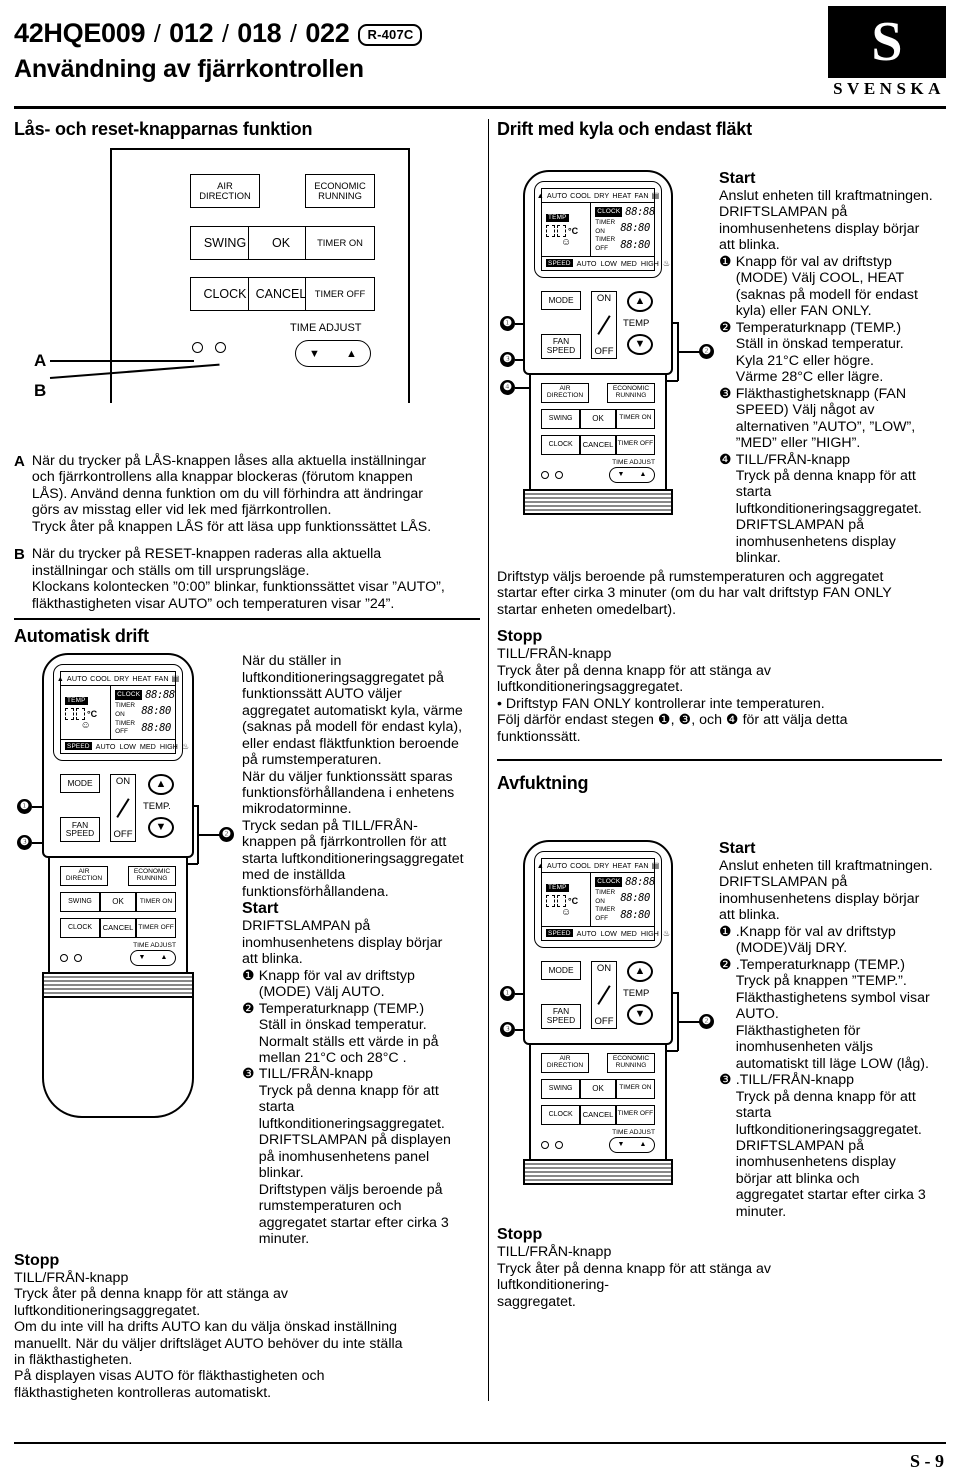  Describe the element at coordinates (559, 263) in the screenshot. I see `lcd-speed-tag-cool: SPEED` at that location.